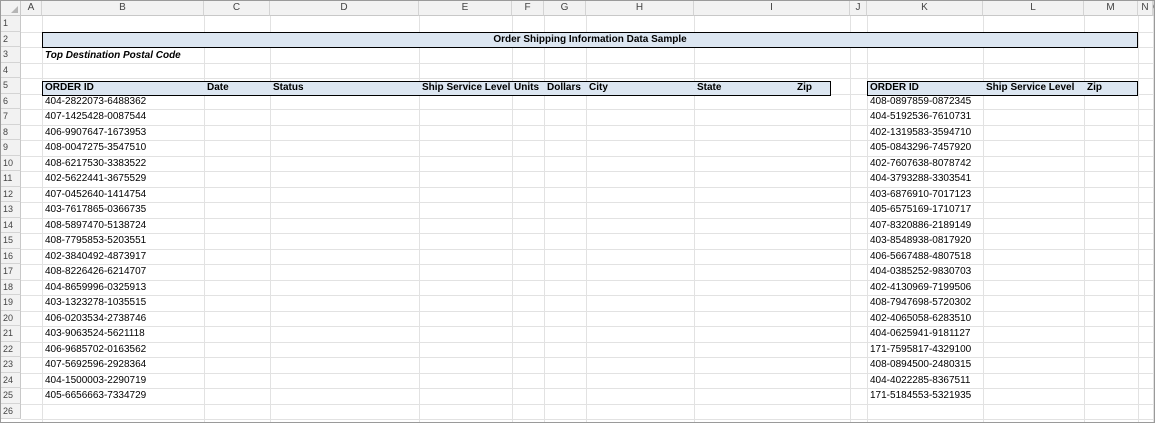  What do you see at coordinates (920, 102) in the screenshot?
I see `order-id-cell: 408-0897859-0872345` at bounding box center [920, 102].